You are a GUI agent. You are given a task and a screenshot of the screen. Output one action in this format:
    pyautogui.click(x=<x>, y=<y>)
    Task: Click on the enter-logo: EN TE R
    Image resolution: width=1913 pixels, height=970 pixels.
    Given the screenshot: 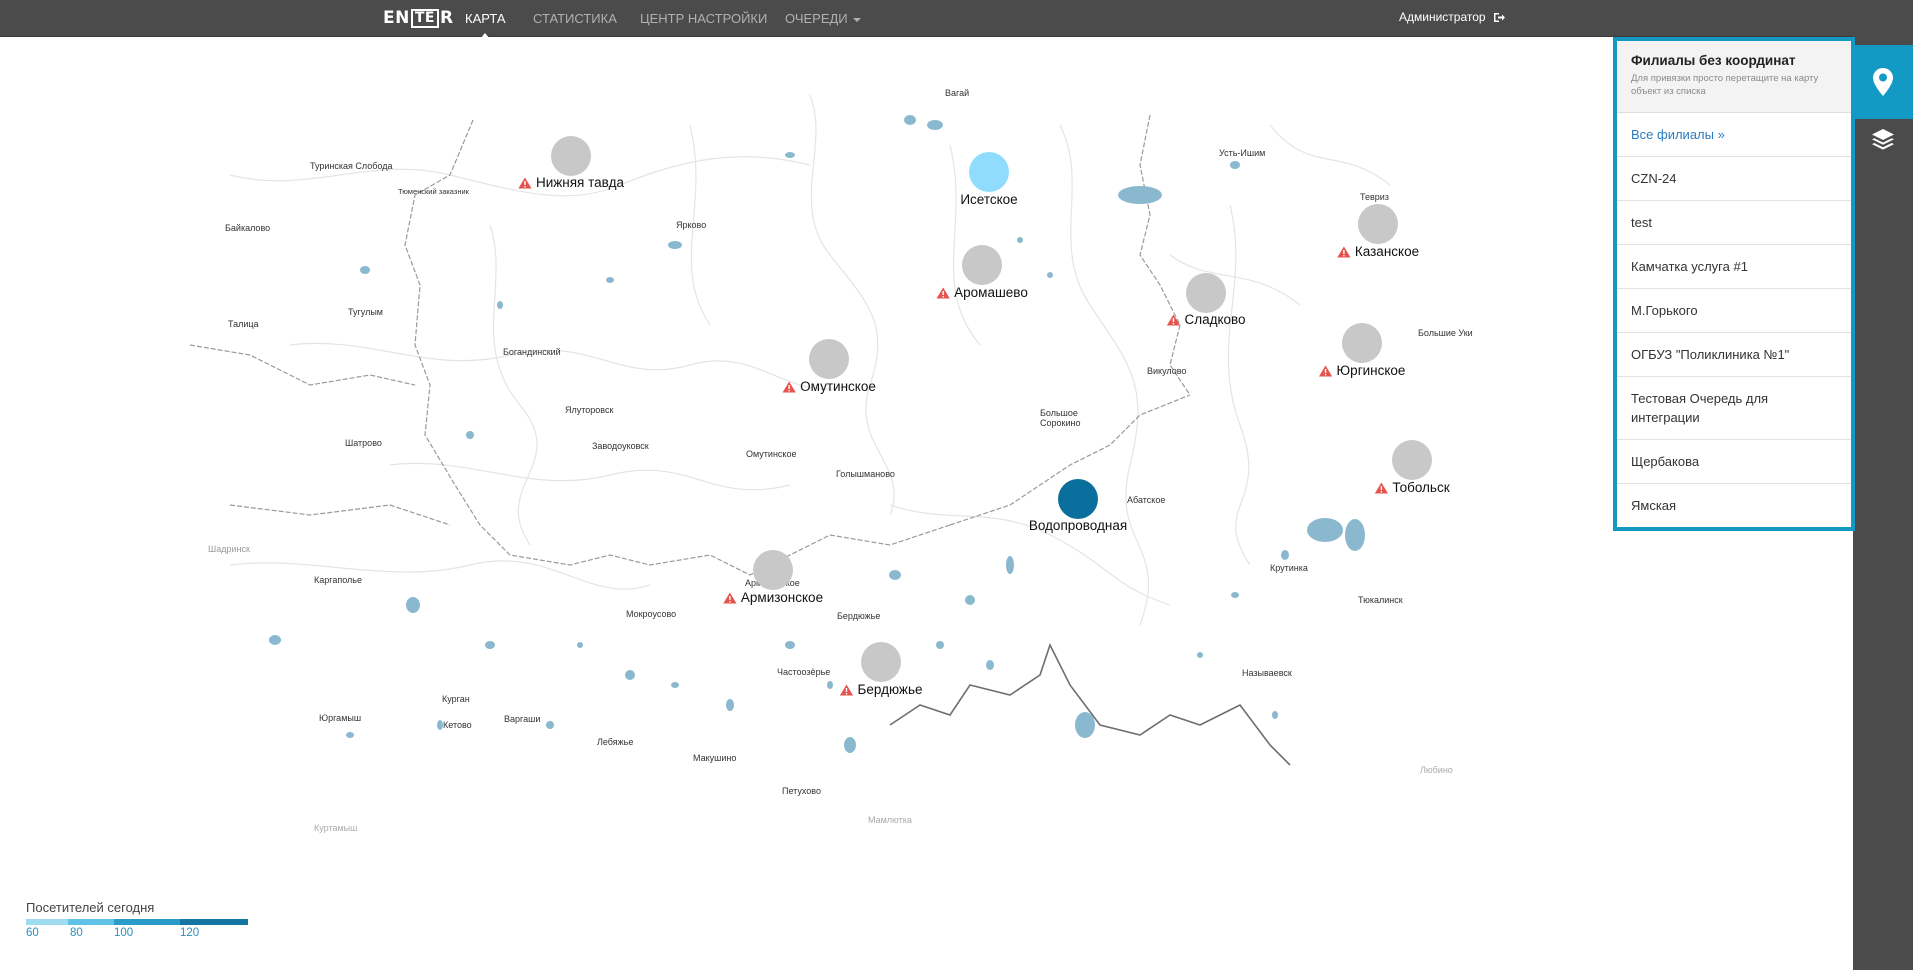 What is the action you would take?
    pyautogui.click(x=418, y=18)
    